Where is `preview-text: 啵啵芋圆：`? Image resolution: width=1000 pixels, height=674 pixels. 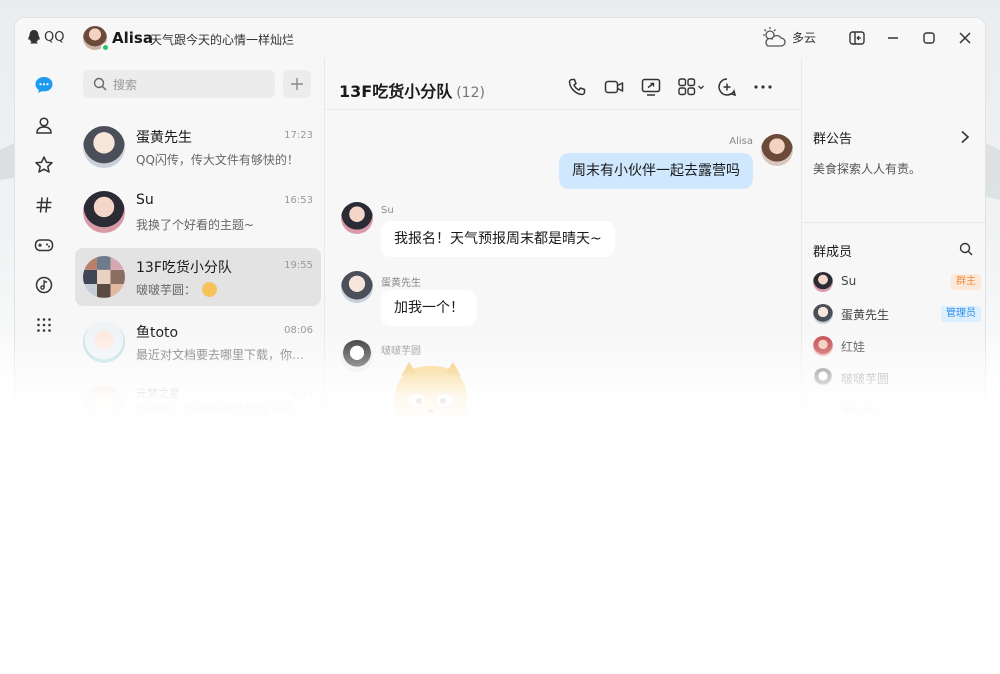
preview-text: 啵啵芋圆： is located at coordinates (166, 290).